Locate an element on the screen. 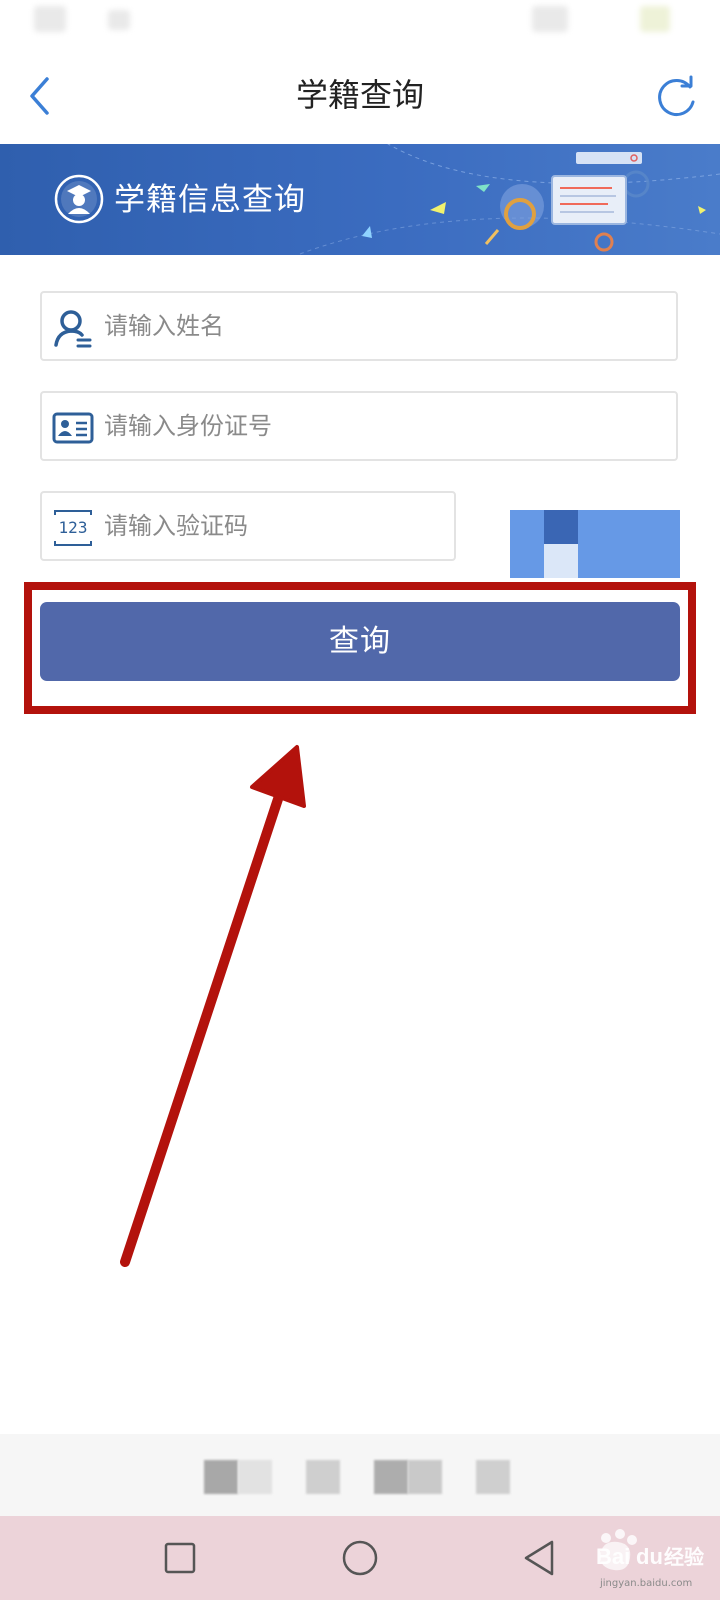 This screenshot has width=720, height=1600. svg-text: Bai is located at coordinates (613, 1556).